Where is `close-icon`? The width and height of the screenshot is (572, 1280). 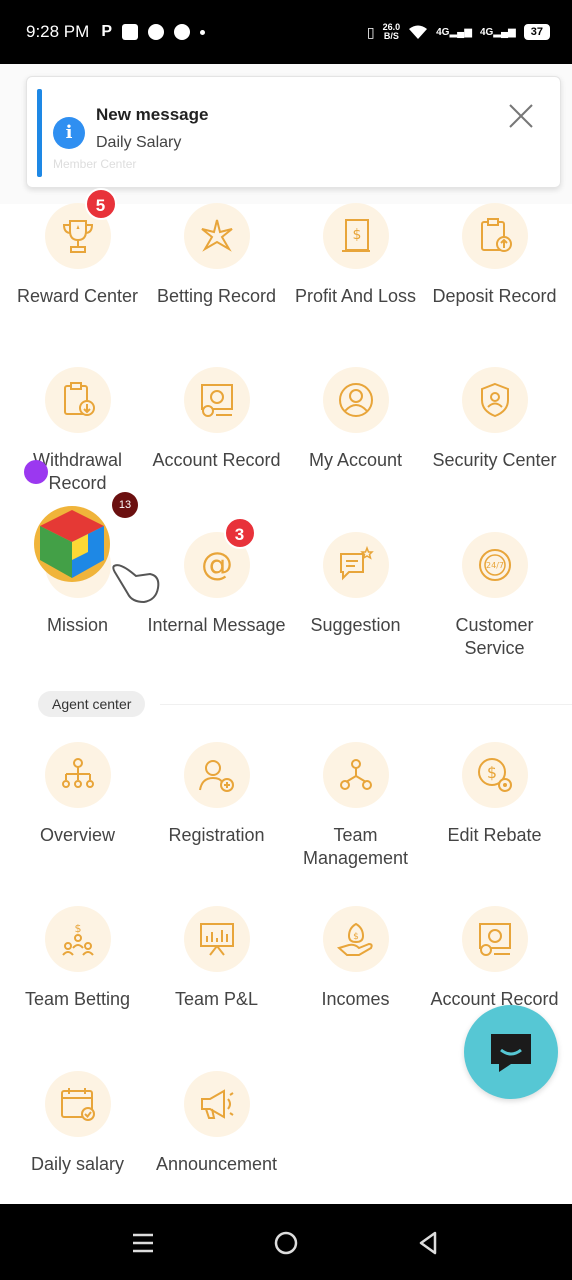 close-icon is located at coordinates (521, 116).